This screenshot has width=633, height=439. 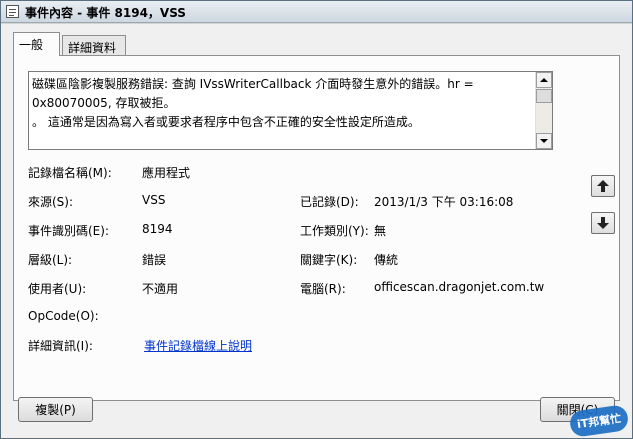 I want to click on tab-general: 一般, so click(x=36, y=44).